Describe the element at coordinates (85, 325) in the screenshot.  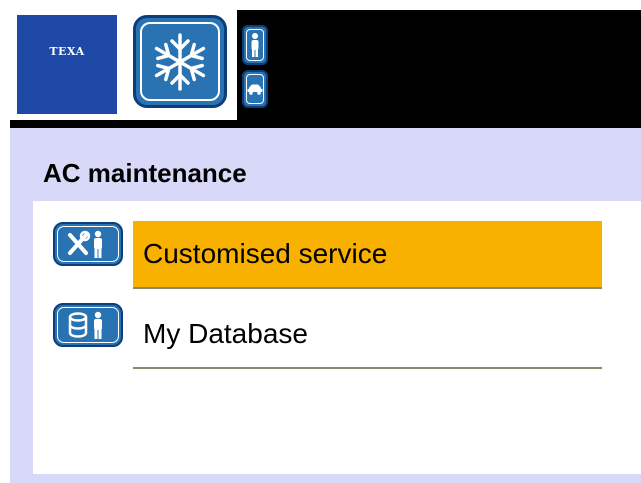
I see `database-person-icon` at that location.